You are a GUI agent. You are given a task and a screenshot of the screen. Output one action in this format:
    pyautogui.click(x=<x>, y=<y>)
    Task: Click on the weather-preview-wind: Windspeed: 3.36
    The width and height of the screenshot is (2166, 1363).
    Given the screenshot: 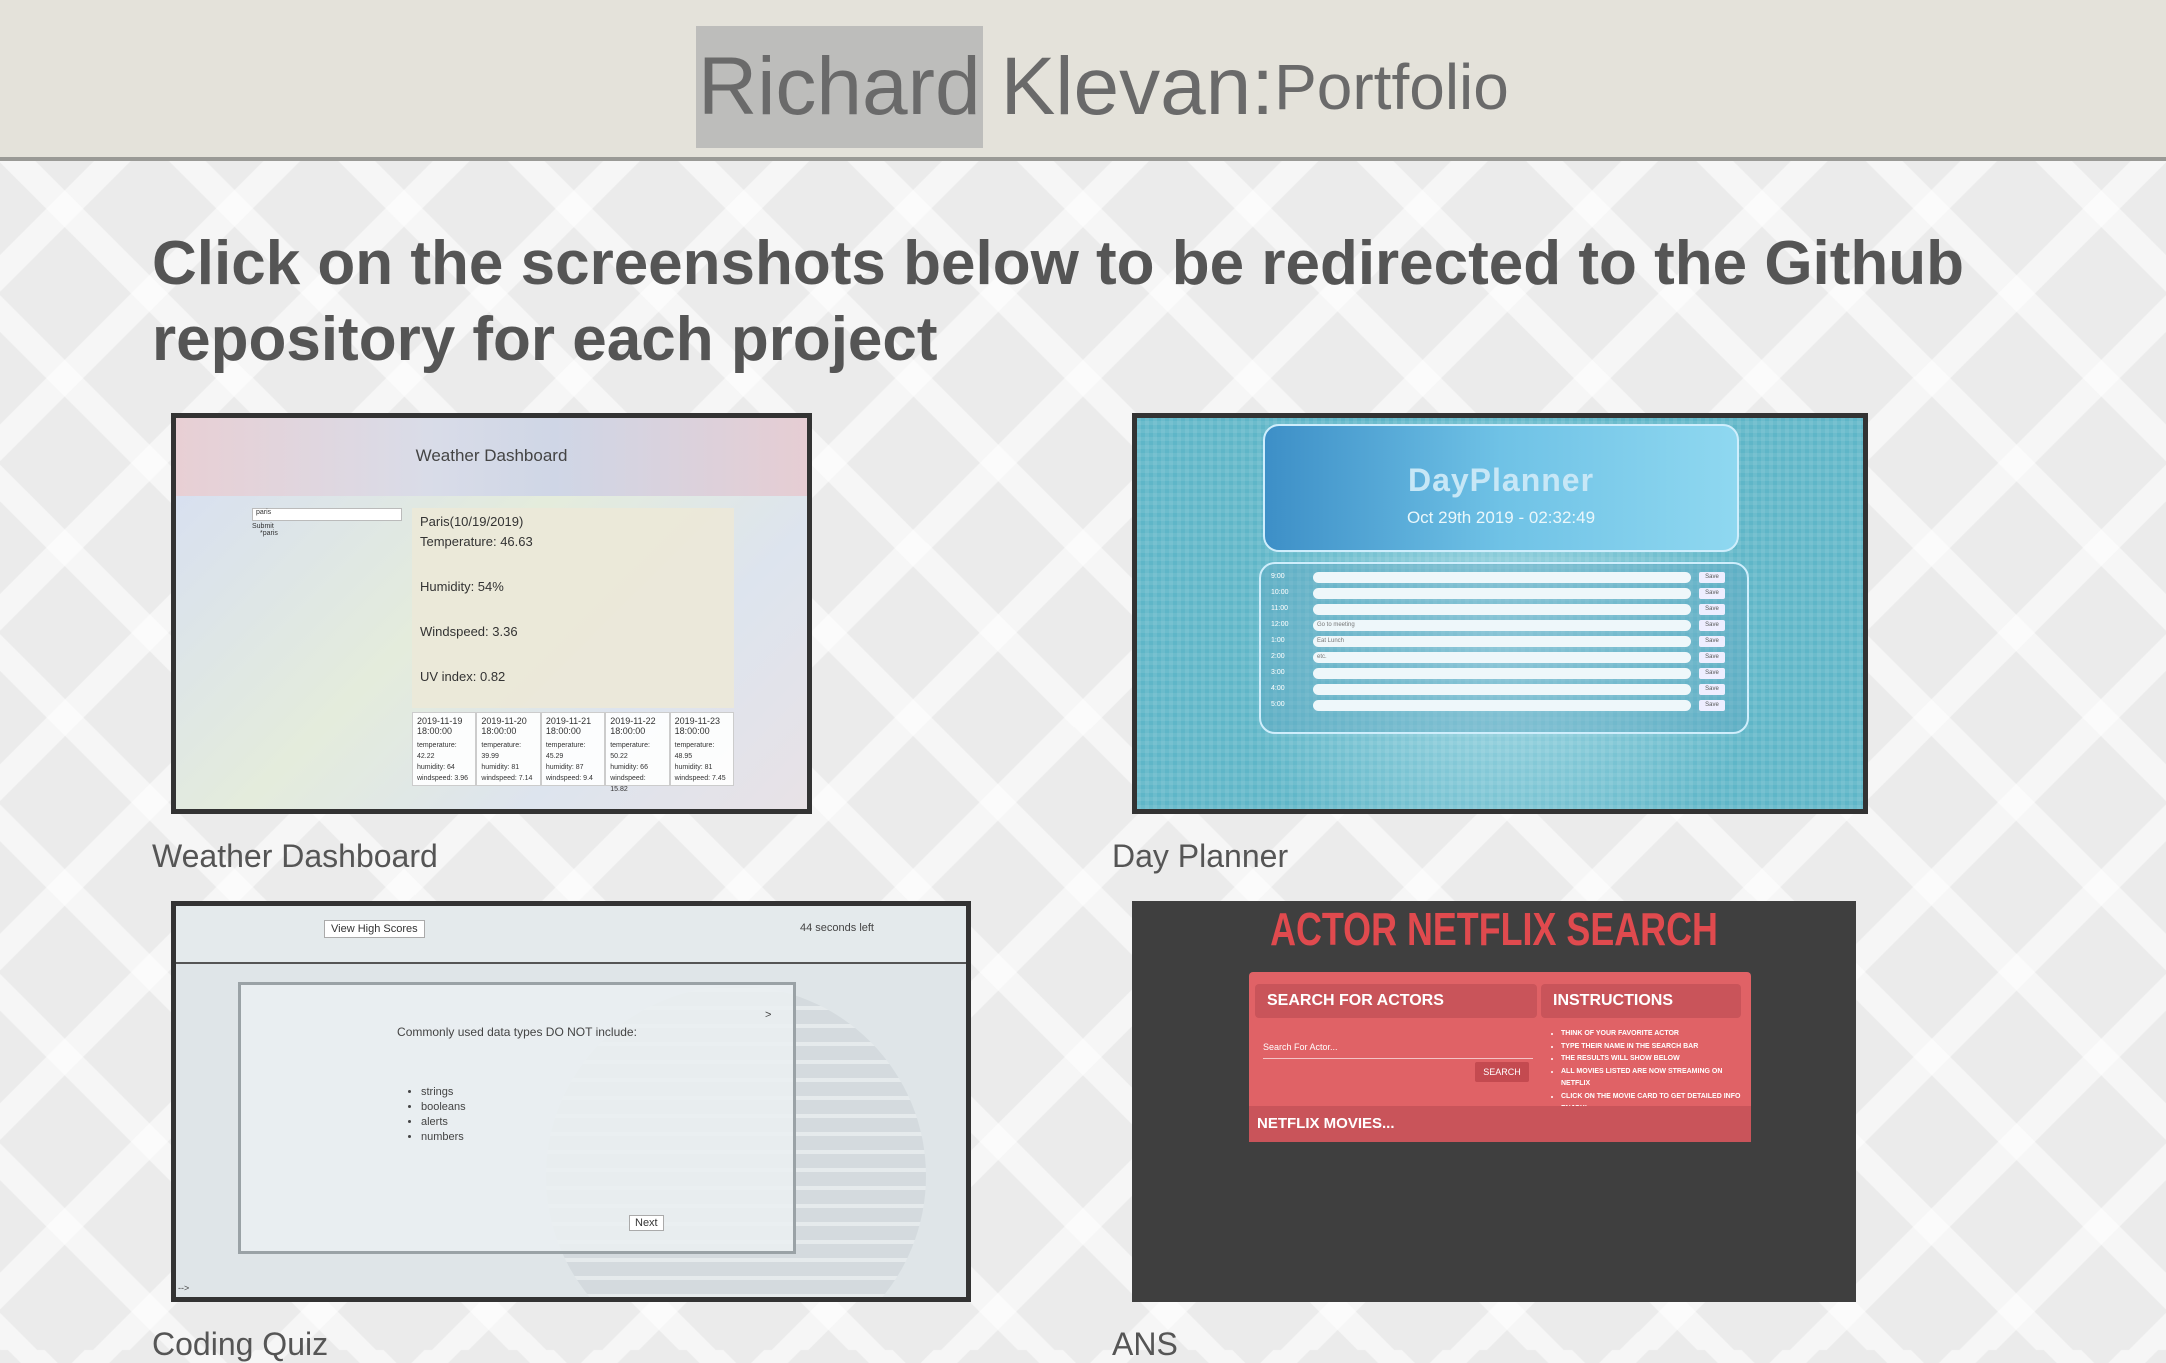 What is the action you would take?
    pyautogui.click(x=469, y=631)
    